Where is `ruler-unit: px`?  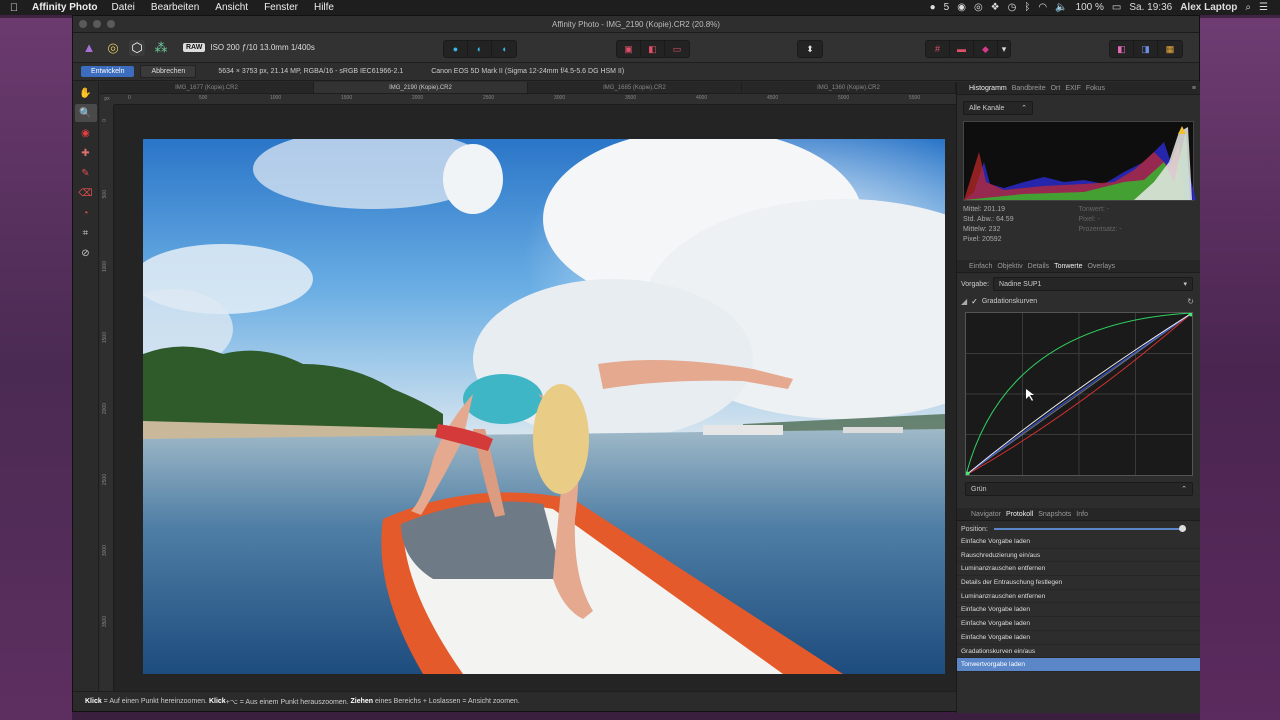 ruler-unit: px is located at coordinates (107, 99).